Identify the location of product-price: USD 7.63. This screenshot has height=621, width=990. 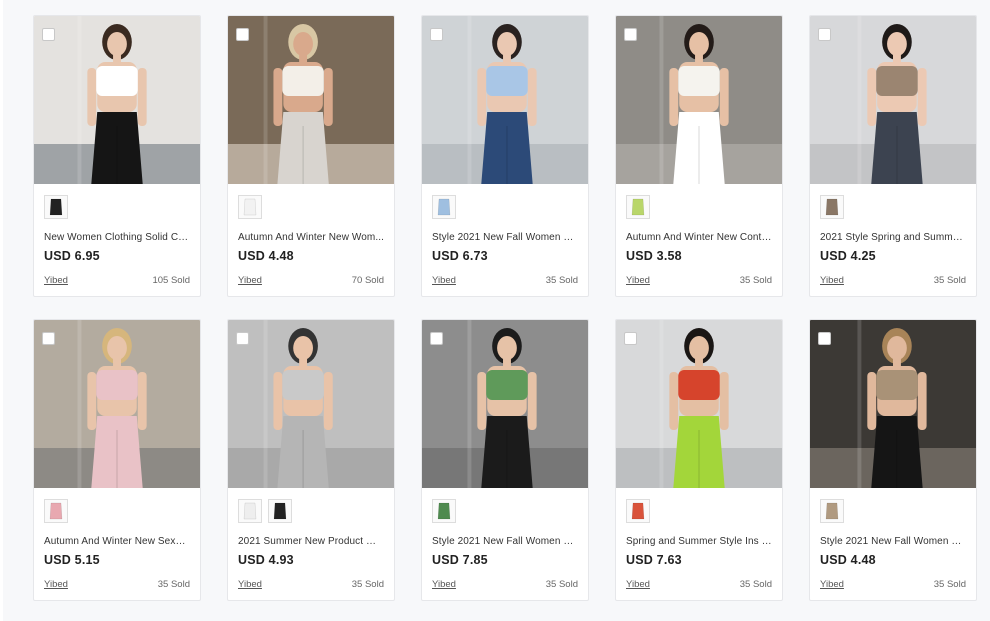
(654, 560).